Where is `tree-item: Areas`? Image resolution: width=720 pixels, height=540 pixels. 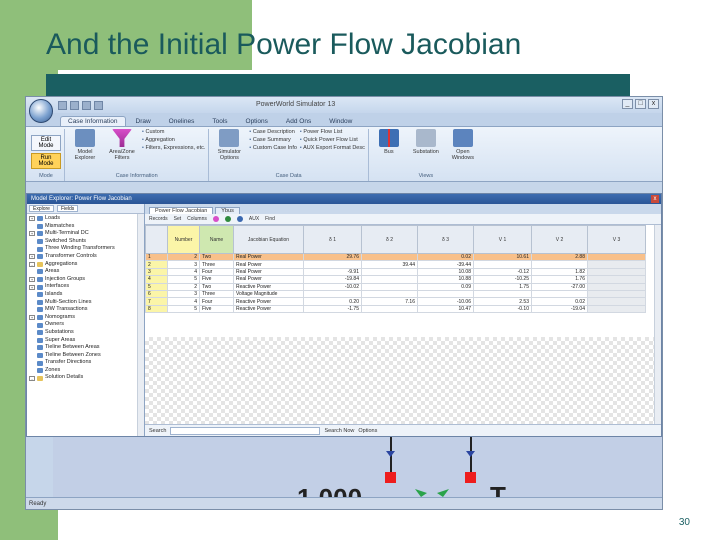 tree-item: Areas is located at coordinates (86, 272).